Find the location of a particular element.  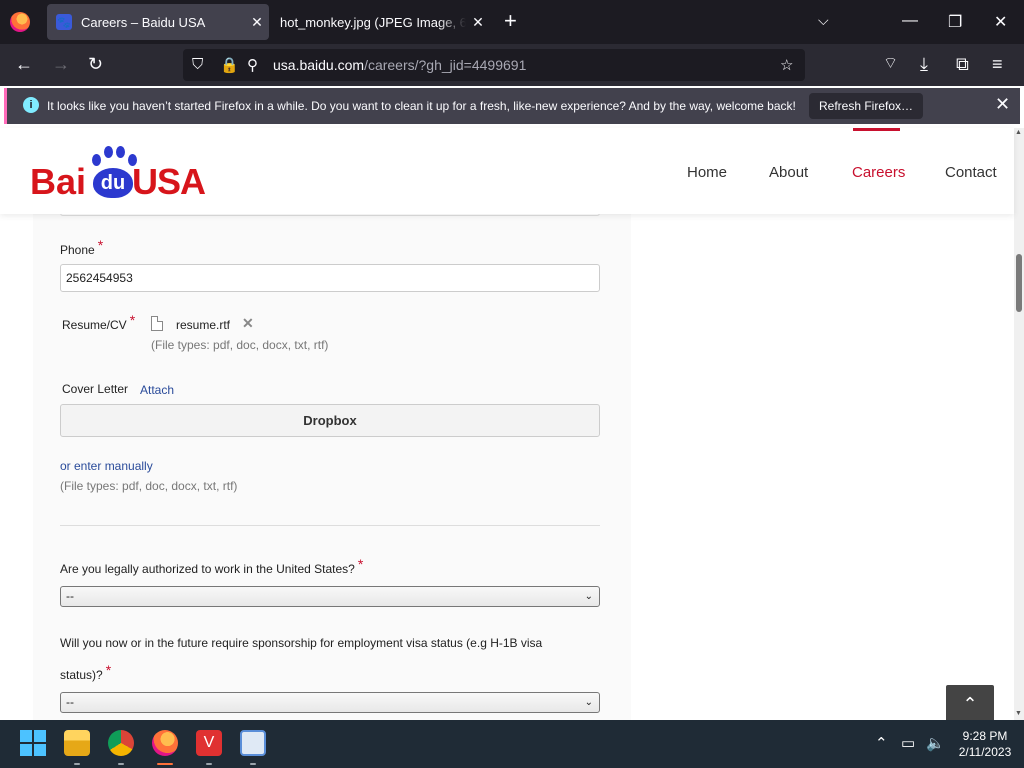

logo-text-bai: Bai is located at coordinates (58, 181).